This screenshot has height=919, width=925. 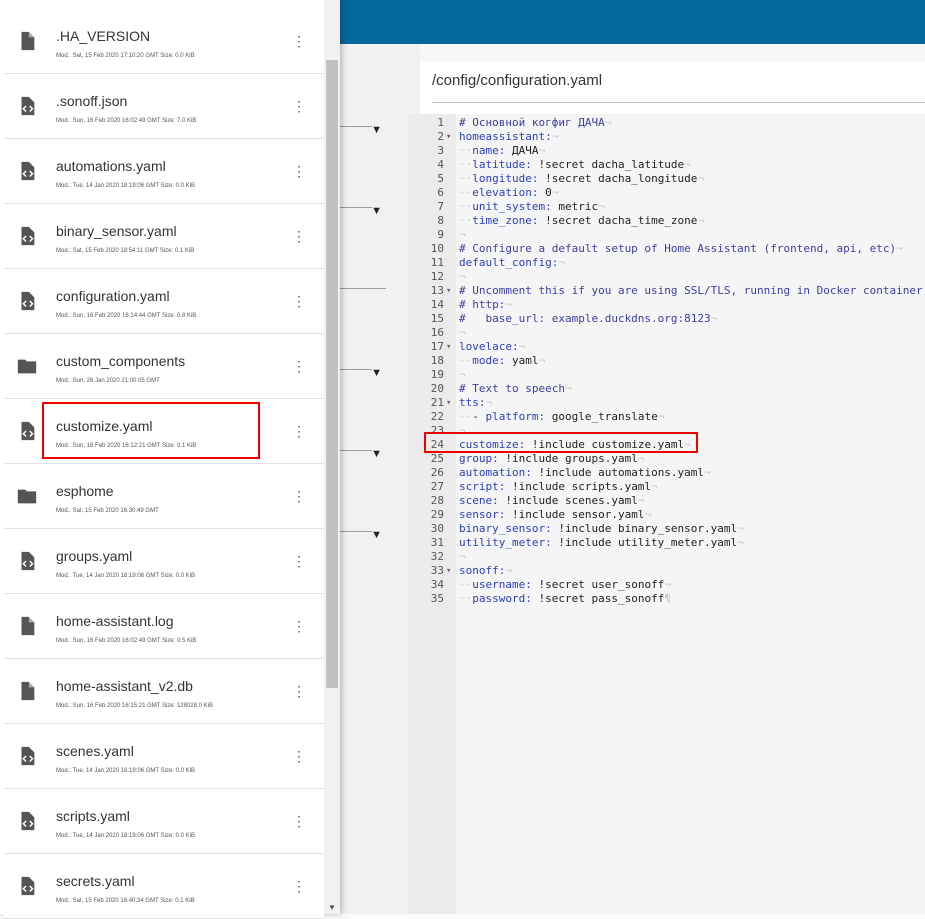 I want to click on code-line: 29 sensor: !include sensor.yaml¬, so click(x=666, y=515).